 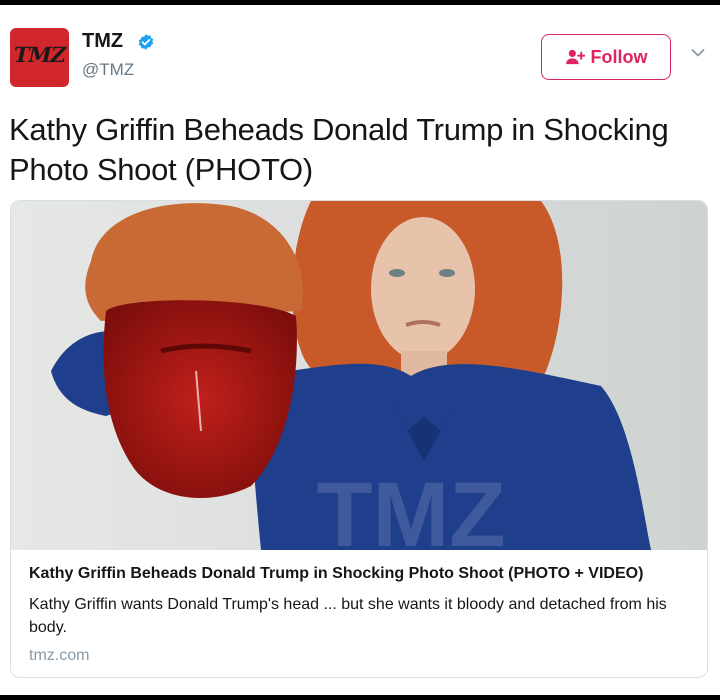 I want to click on chevron-down-icon, so click(x=698, y=53).